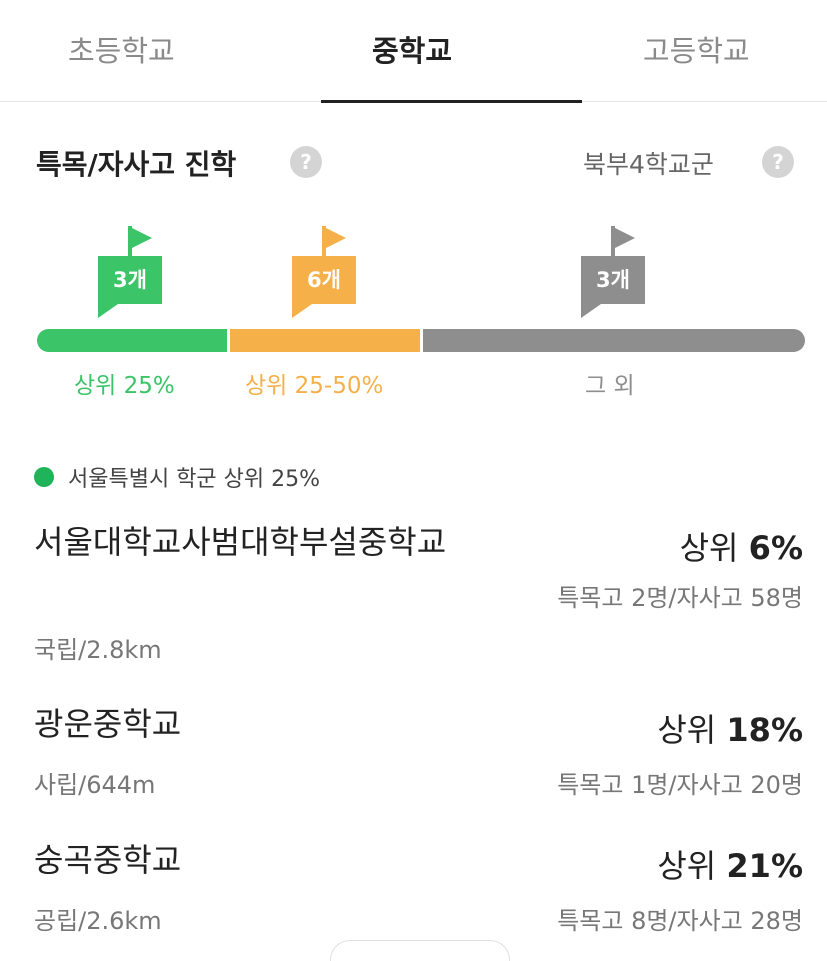  I want to click on flag-top25: 3개, so click(130, 272).